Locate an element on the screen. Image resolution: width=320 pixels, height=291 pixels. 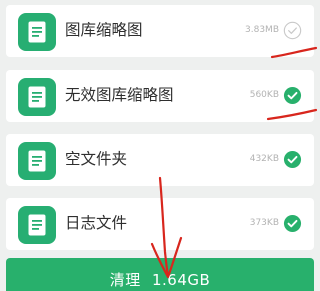
clean-button: 清理 1.64GB is located at coordinates (160, 274).